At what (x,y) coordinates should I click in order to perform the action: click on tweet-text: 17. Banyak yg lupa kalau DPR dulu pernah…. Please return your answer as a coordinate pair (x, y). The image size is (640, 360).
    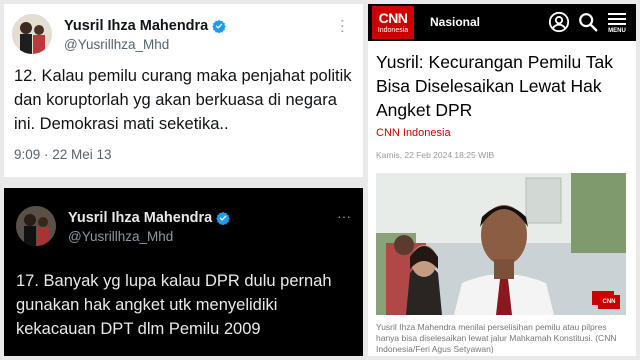
    Looking at the image, I should click on (174, 305).